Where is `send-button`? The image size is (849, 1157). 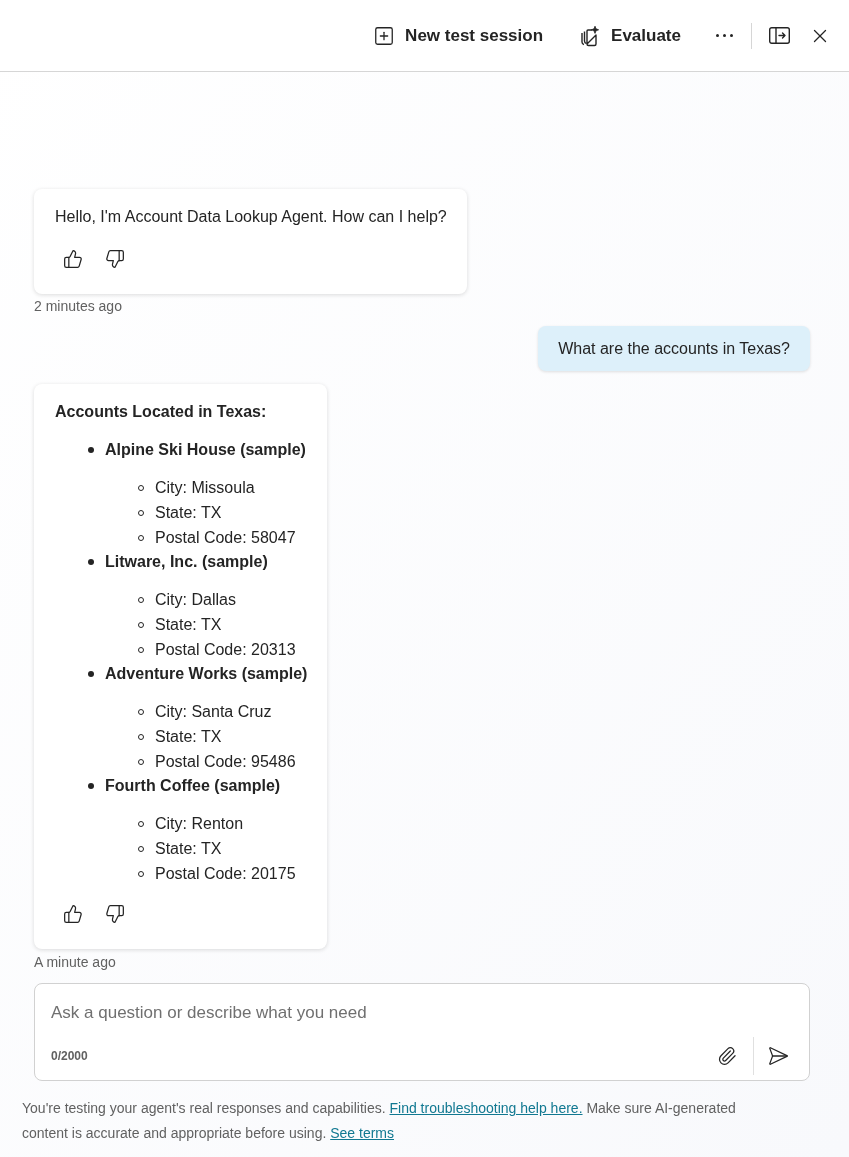
send-button is located at coordinates (778, 1056).